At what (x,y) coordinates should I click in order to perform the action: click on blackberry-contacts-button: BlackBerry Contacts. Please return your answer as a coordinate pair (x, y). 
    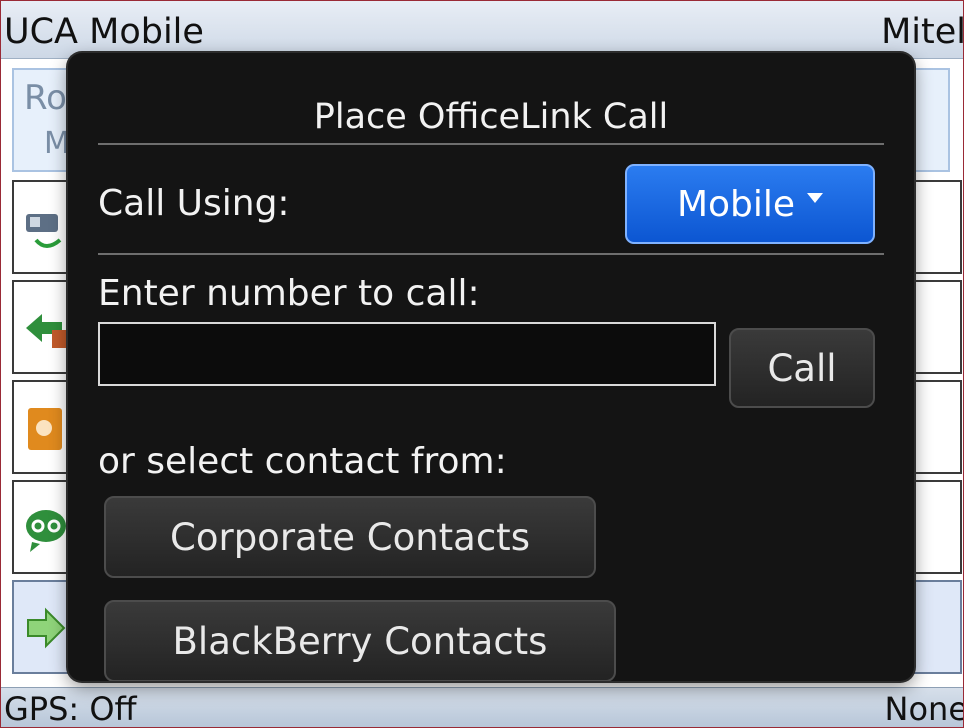
    Looking at the image, I should click on (360, 640).